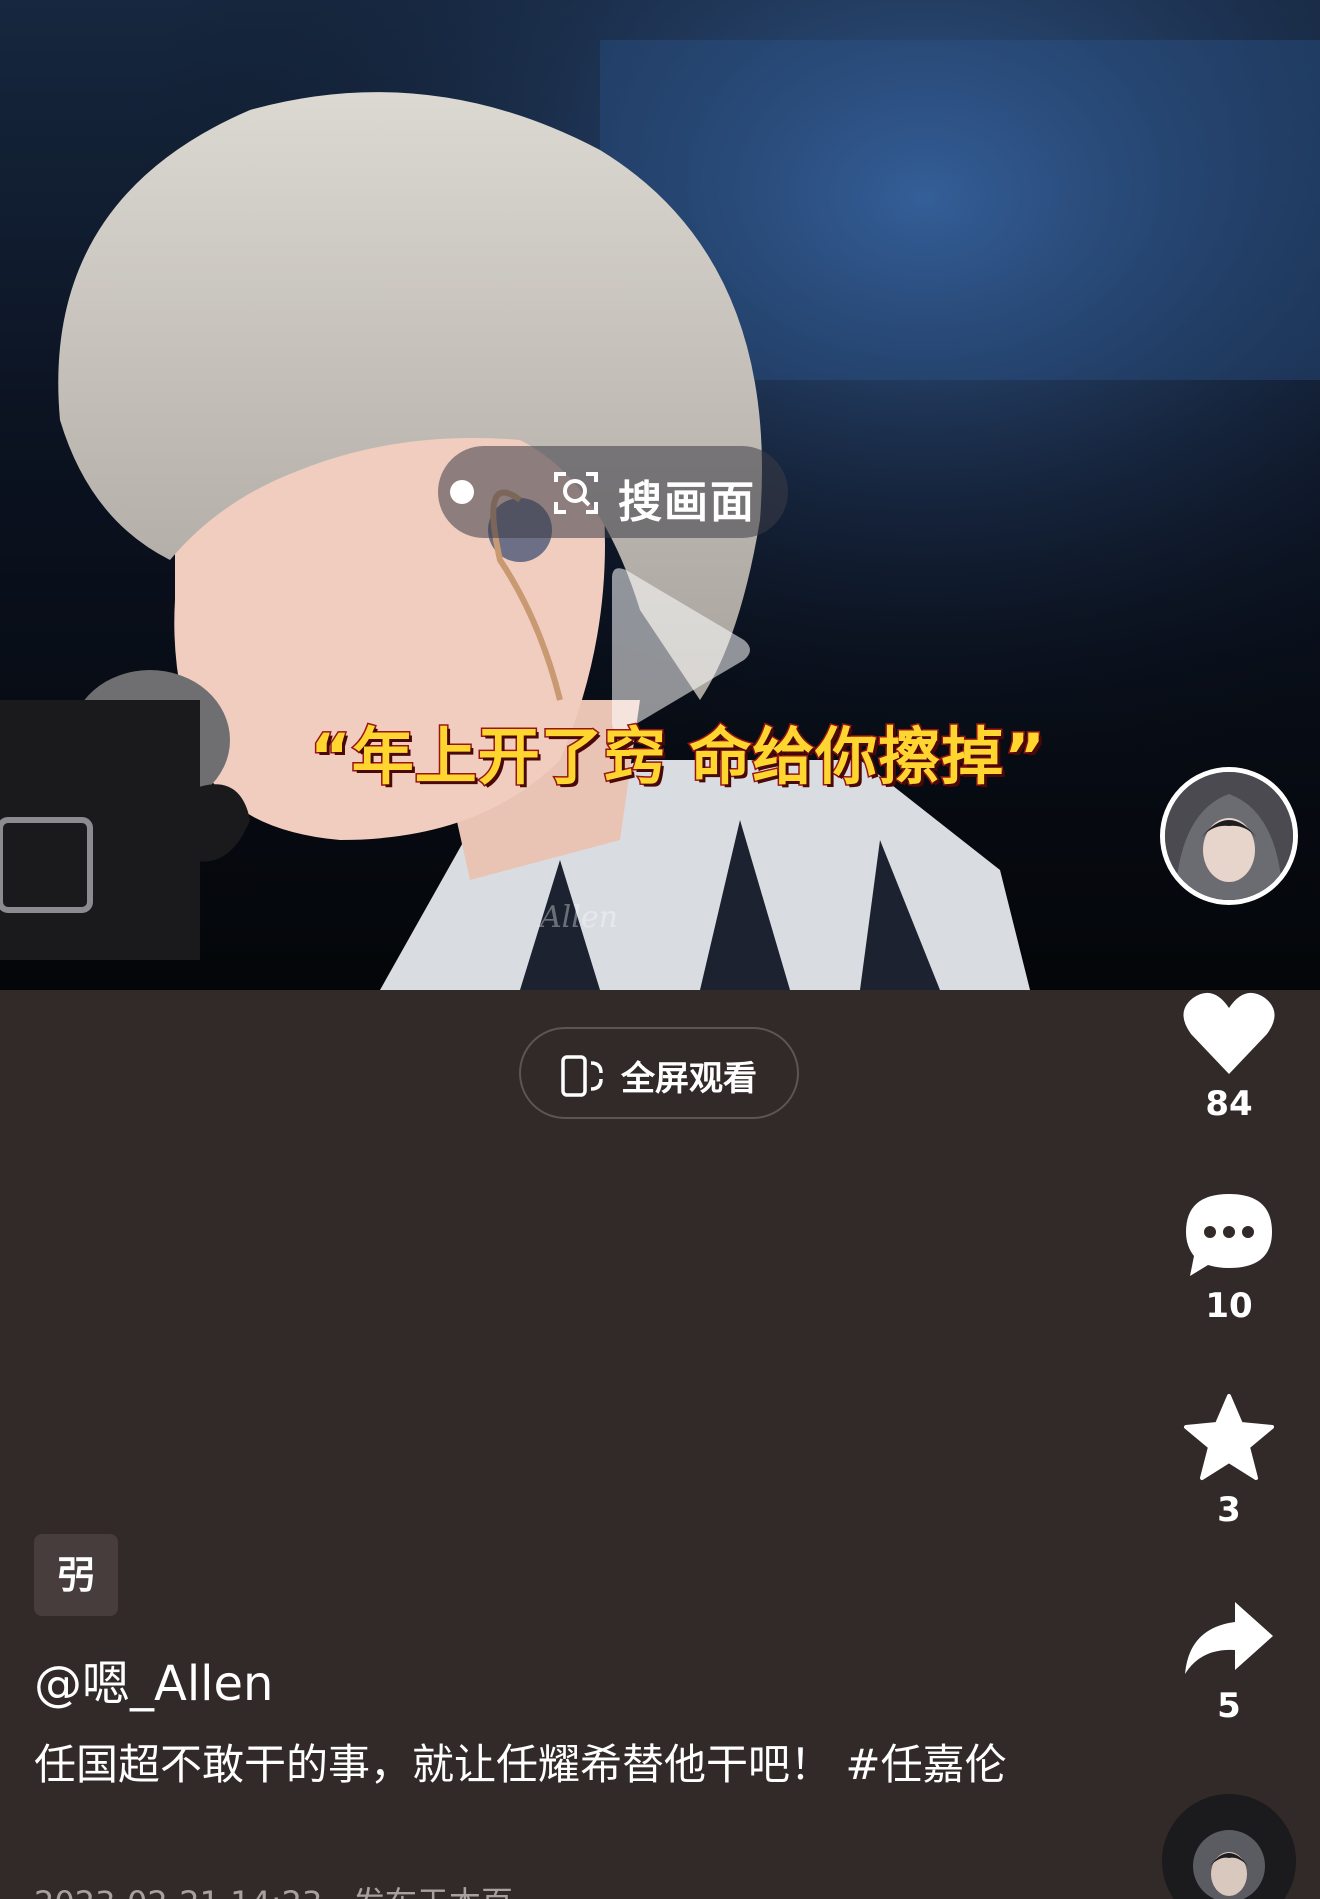 This screenshot has height=1899, width=1320. I want to click on music-disc, so click(1229, 1846).